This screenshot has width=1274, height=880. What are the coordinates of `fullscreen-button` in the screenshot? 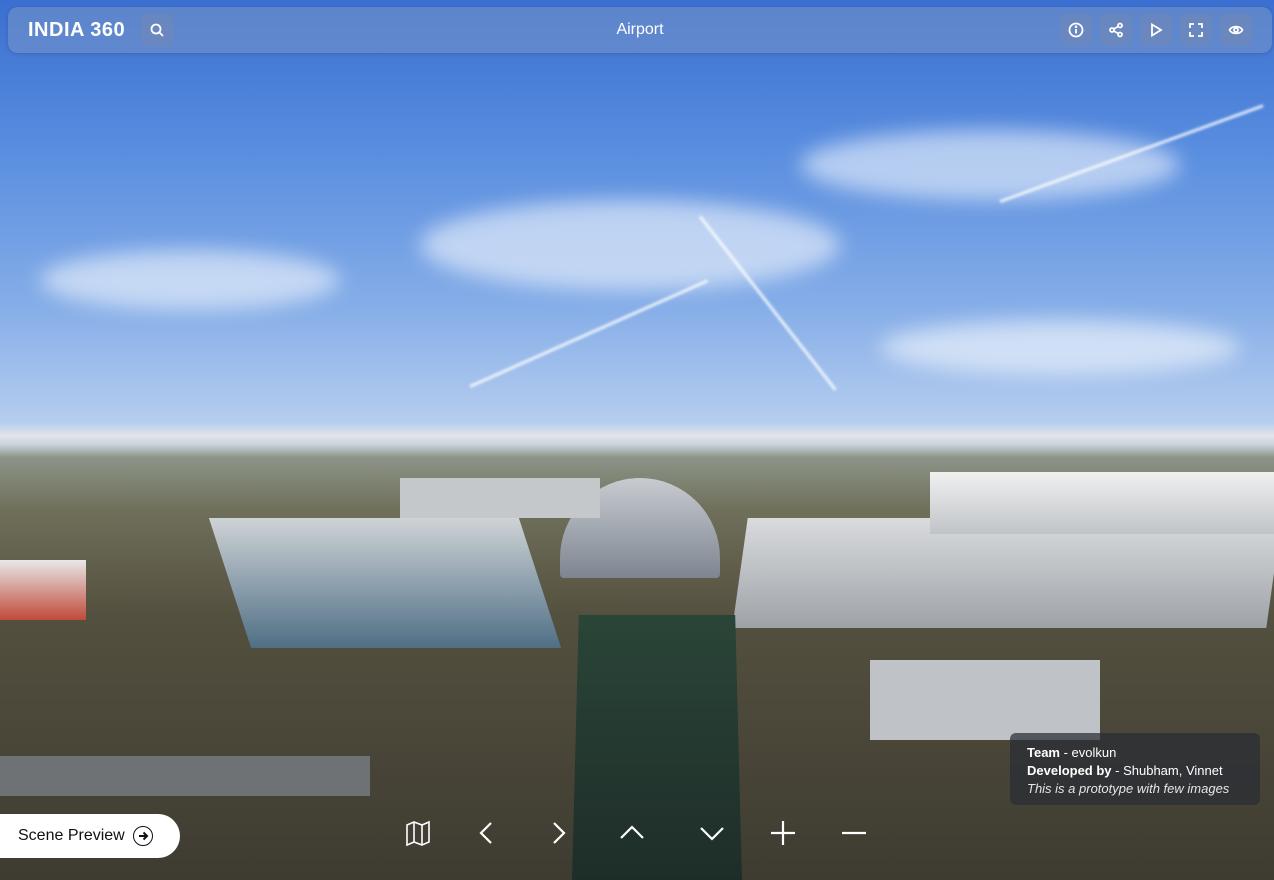 It's located at (1196, 30).